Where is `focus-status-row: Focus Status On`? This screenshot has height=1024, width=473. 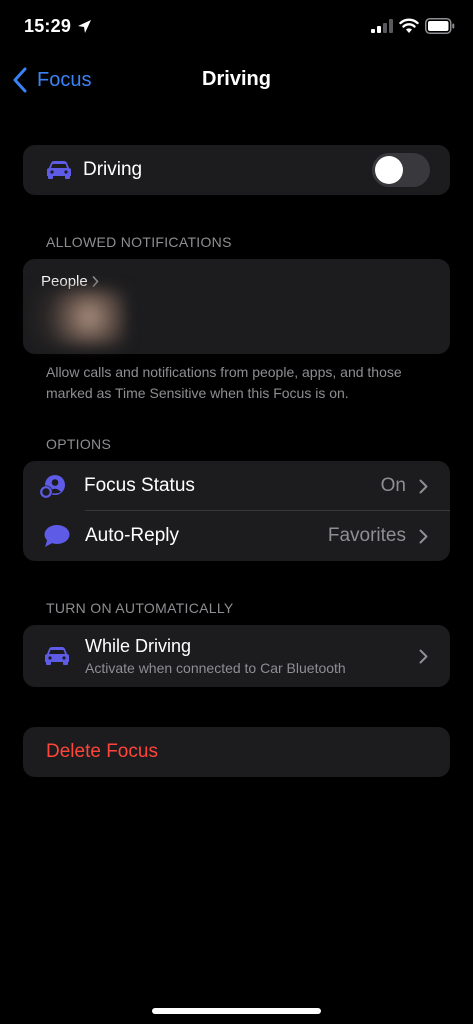 focus-status-row: Focus Status On is located at coordinates (236, 486).